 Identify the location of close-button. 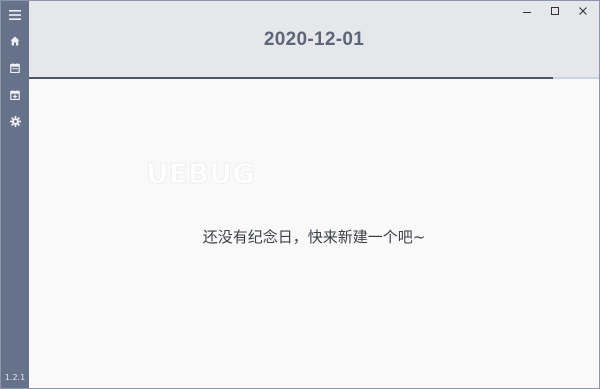
(583, 11).